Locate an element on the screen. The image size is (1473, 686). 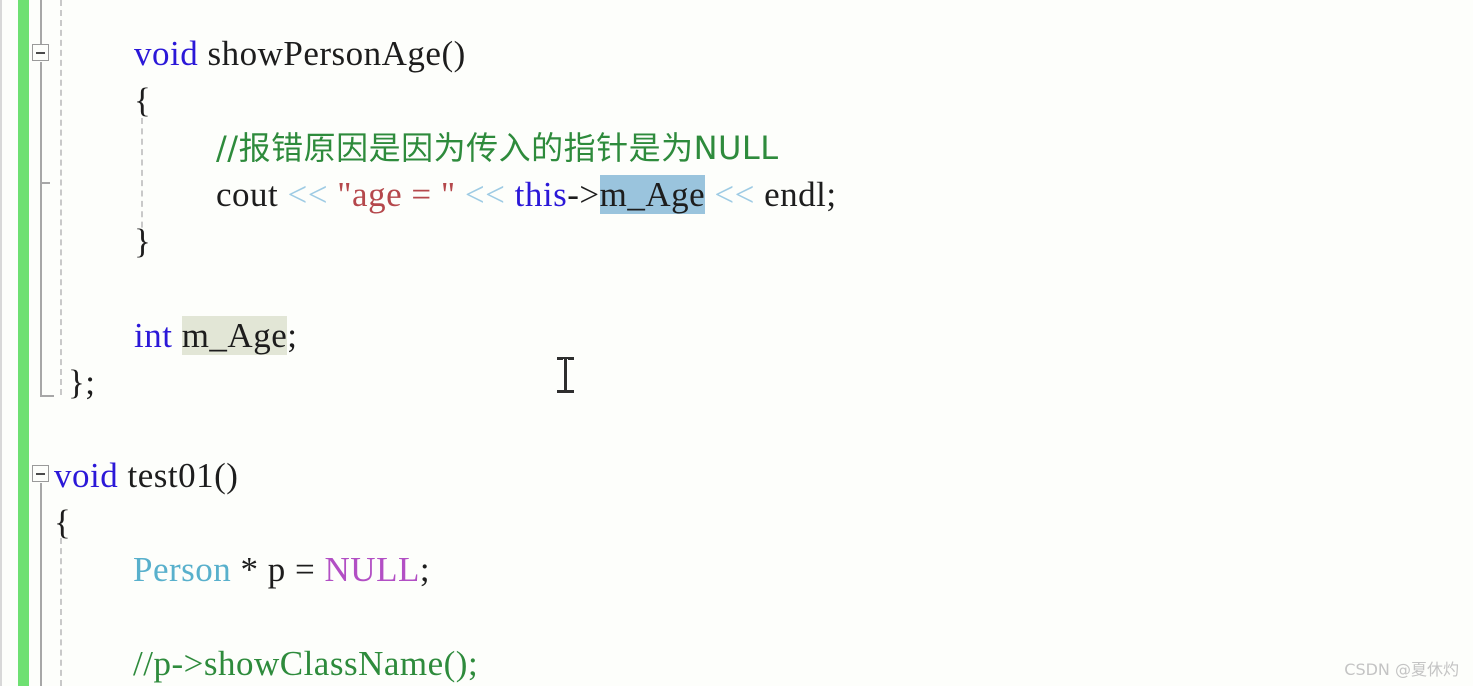
outline-line-class-body is located at coordinates (41, 289).